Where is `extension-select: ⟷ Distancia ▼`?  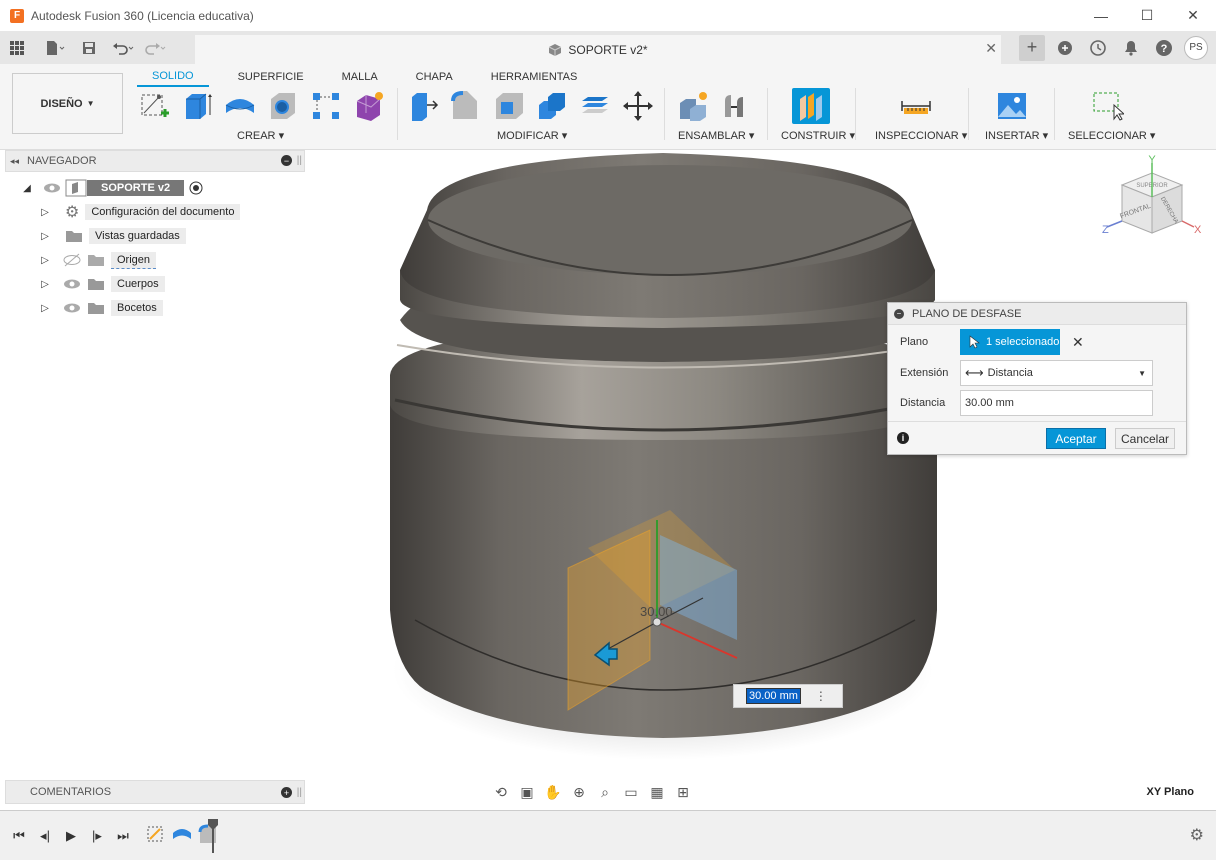
extension-select: ⟷ Distancia ▼ is located at coordinates (1056, 373).